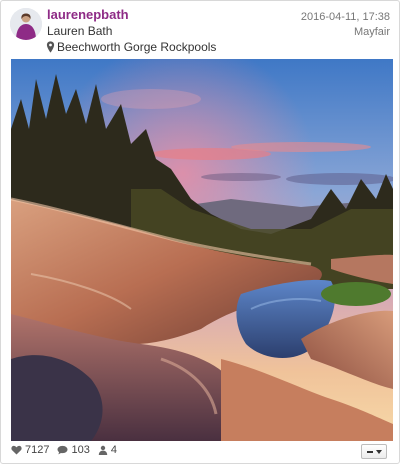 The width and height of the screenshot is (400, 464). I want to click on comment-icon, so click(62, 450).